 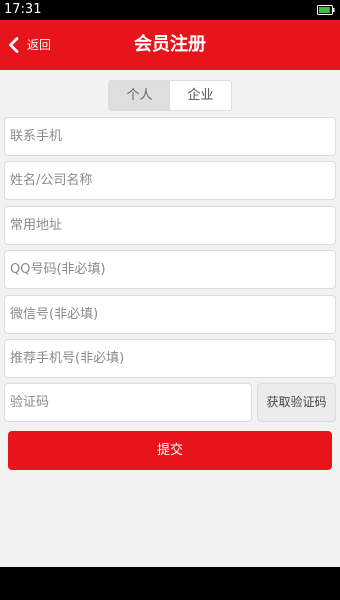 What do you see at coordinates (170, 45) in the screenshot?
I see `header-bar: 会员注册 返回` at bounding box center [170, 45].